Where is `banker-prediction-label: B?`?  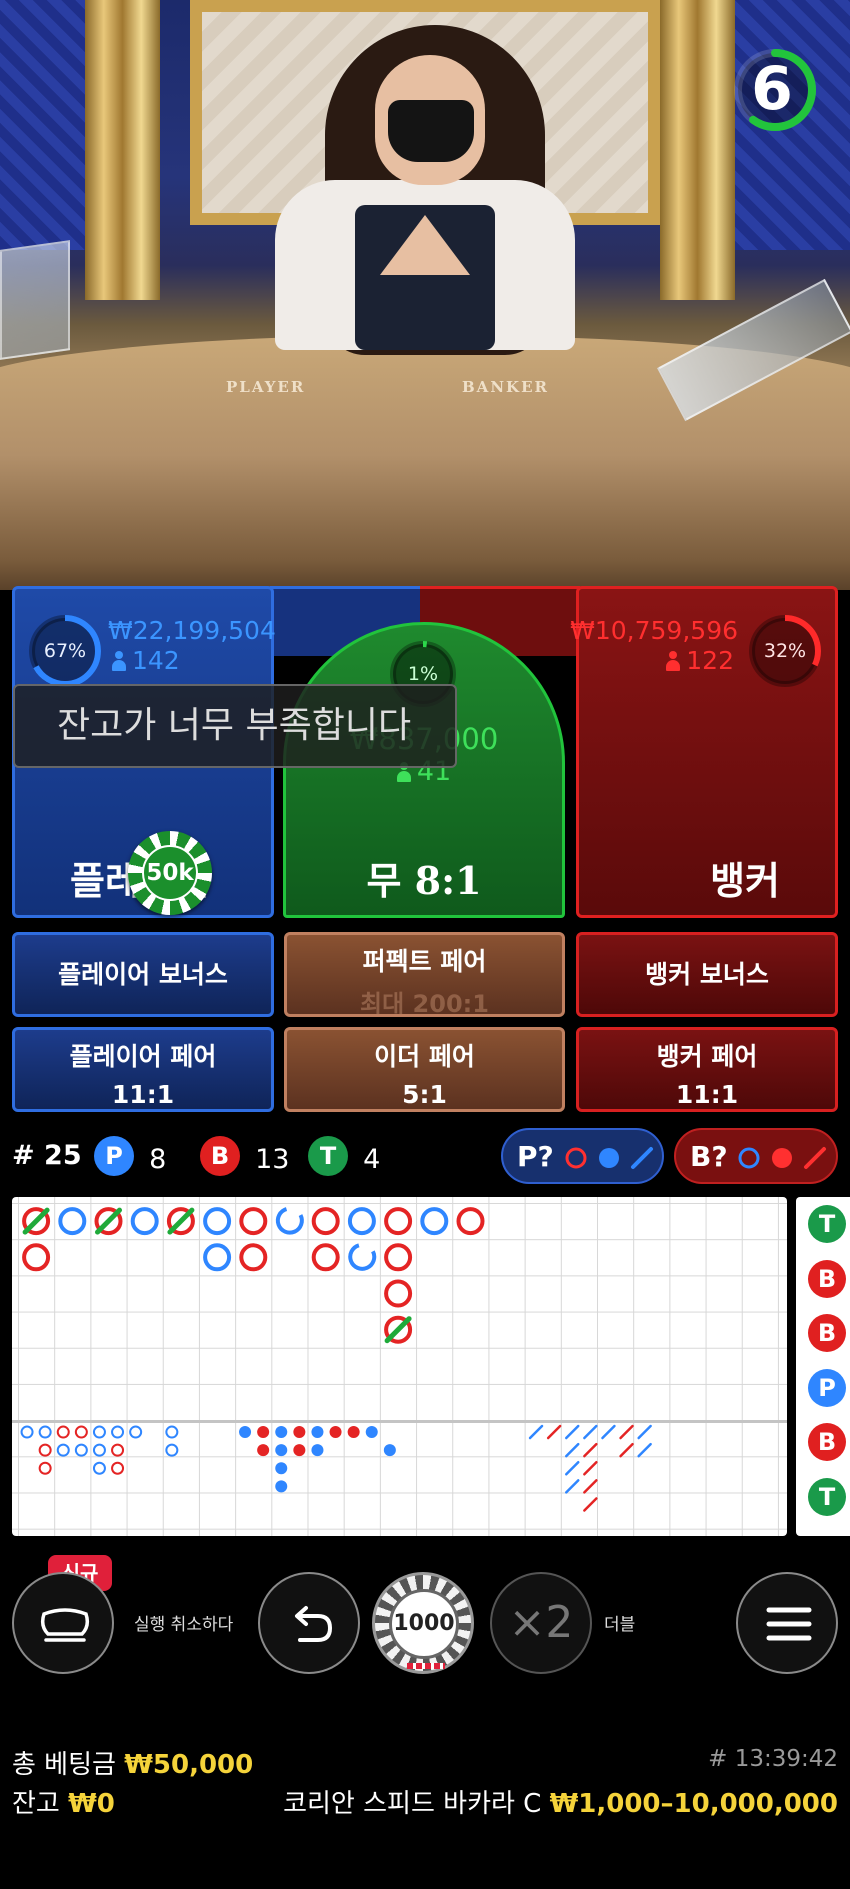 banker-prediction-label: B? is located at coordinates (709, 1156).